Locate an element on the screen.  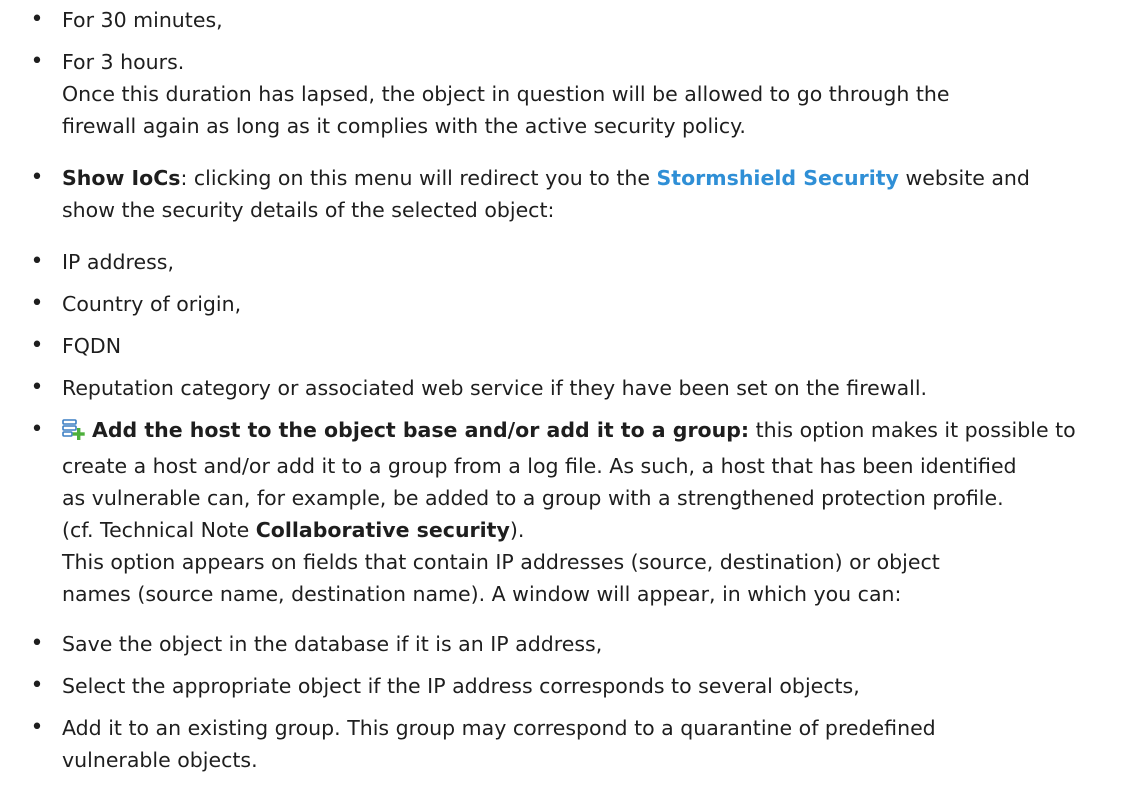
item-text: For 30 minutes, is located at coordinates (142, 20).